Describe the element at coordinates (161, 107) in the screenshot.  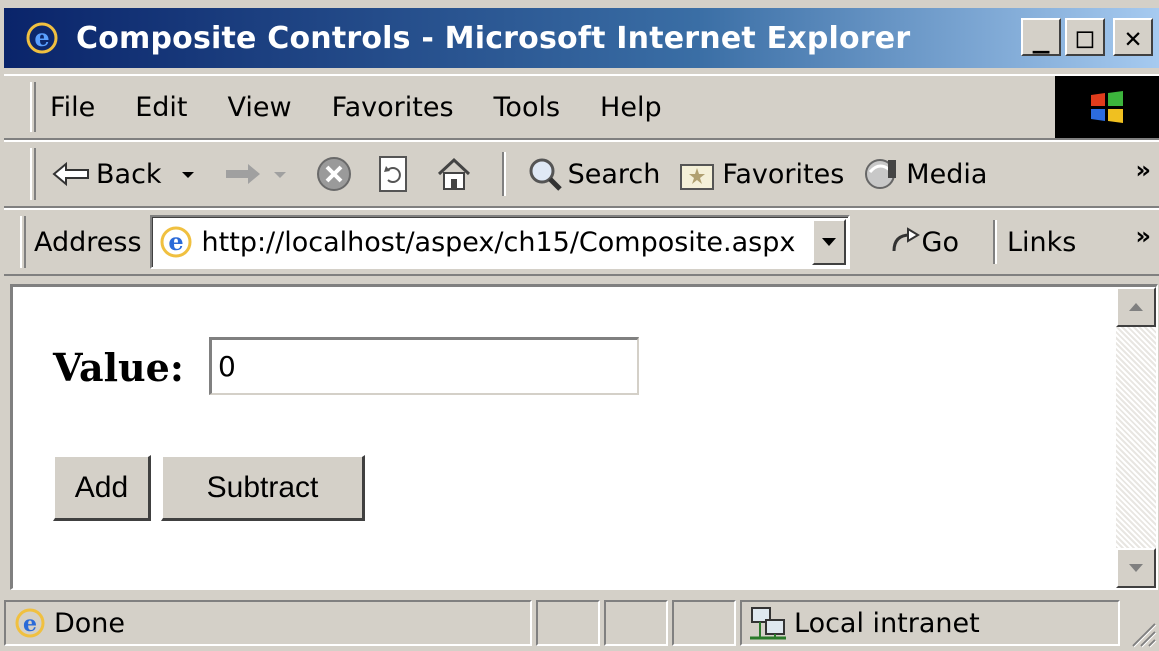
I see `menu-edit: Edit` at that location.